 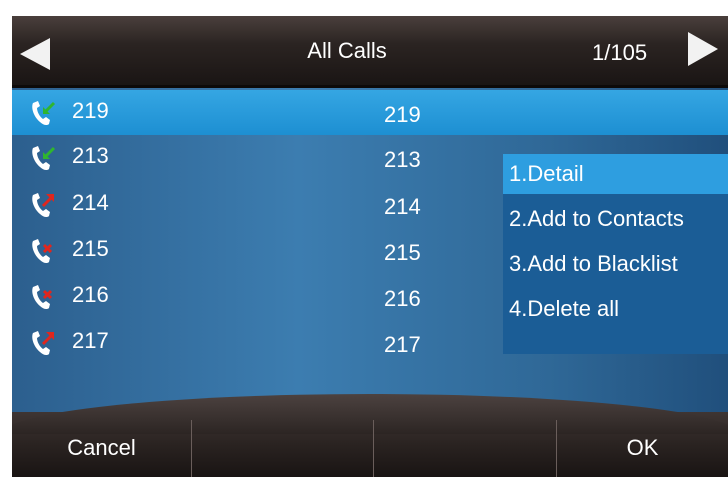 What do you see at coordinates (620, 52) in the screenshot?
I see `page-indicator: 1/105` at bounding box center [620, 52].